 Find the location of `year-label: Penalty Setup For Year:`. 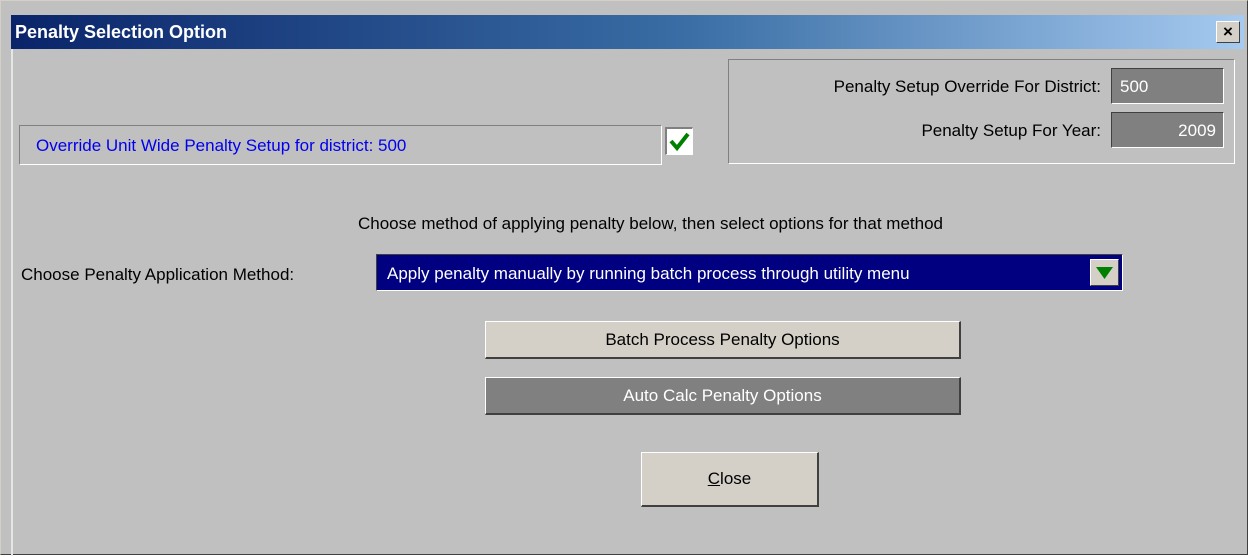

year-label: Penalty Setup For Year: is located at coordinates (1011, 130).